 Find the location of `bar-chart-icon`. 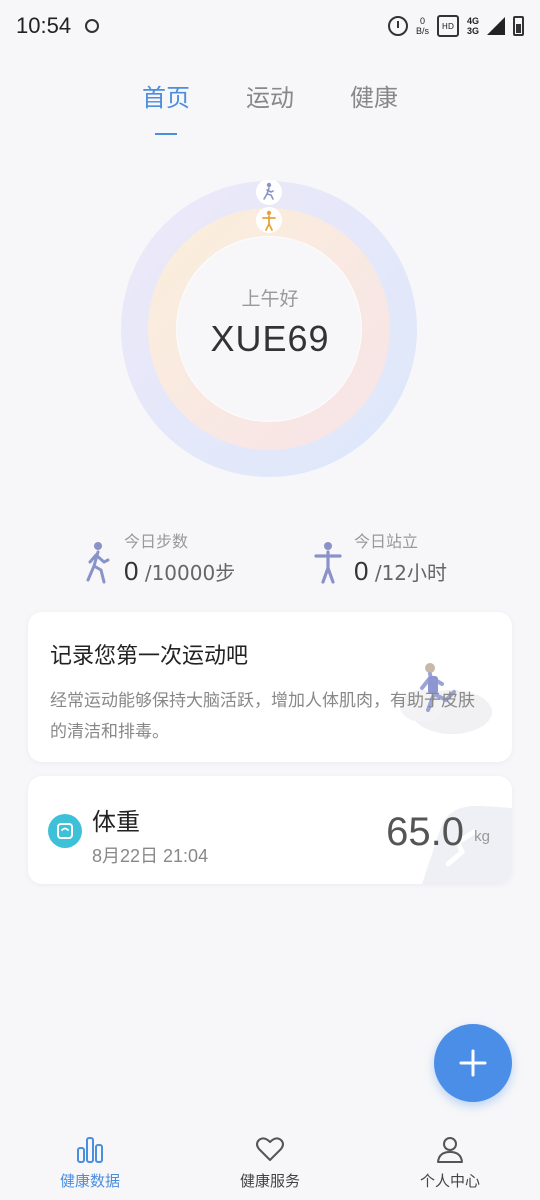

bar-chart-icon is located at coordinates (90, 1150).